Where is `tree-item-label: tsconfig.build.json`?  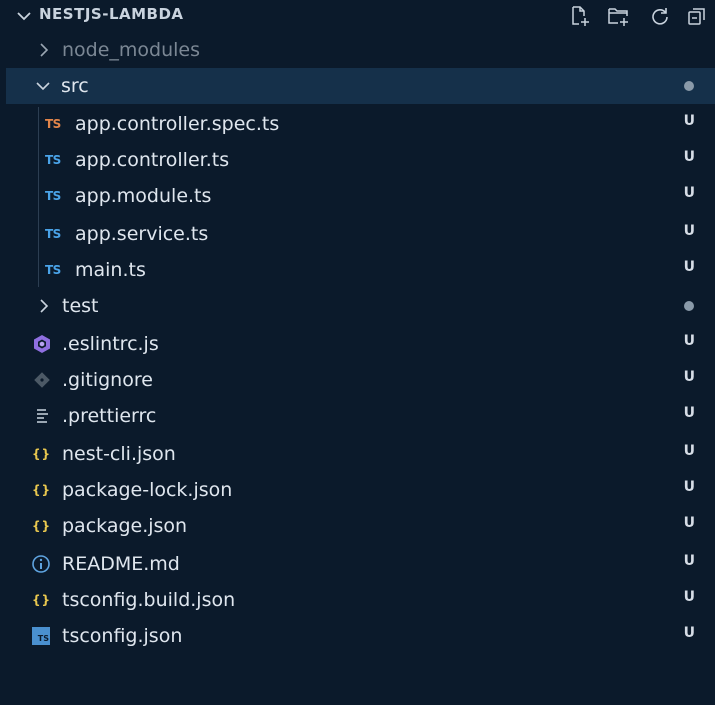
tree-item-label: tsconfig.build.json is located at coordinates (149, 600).